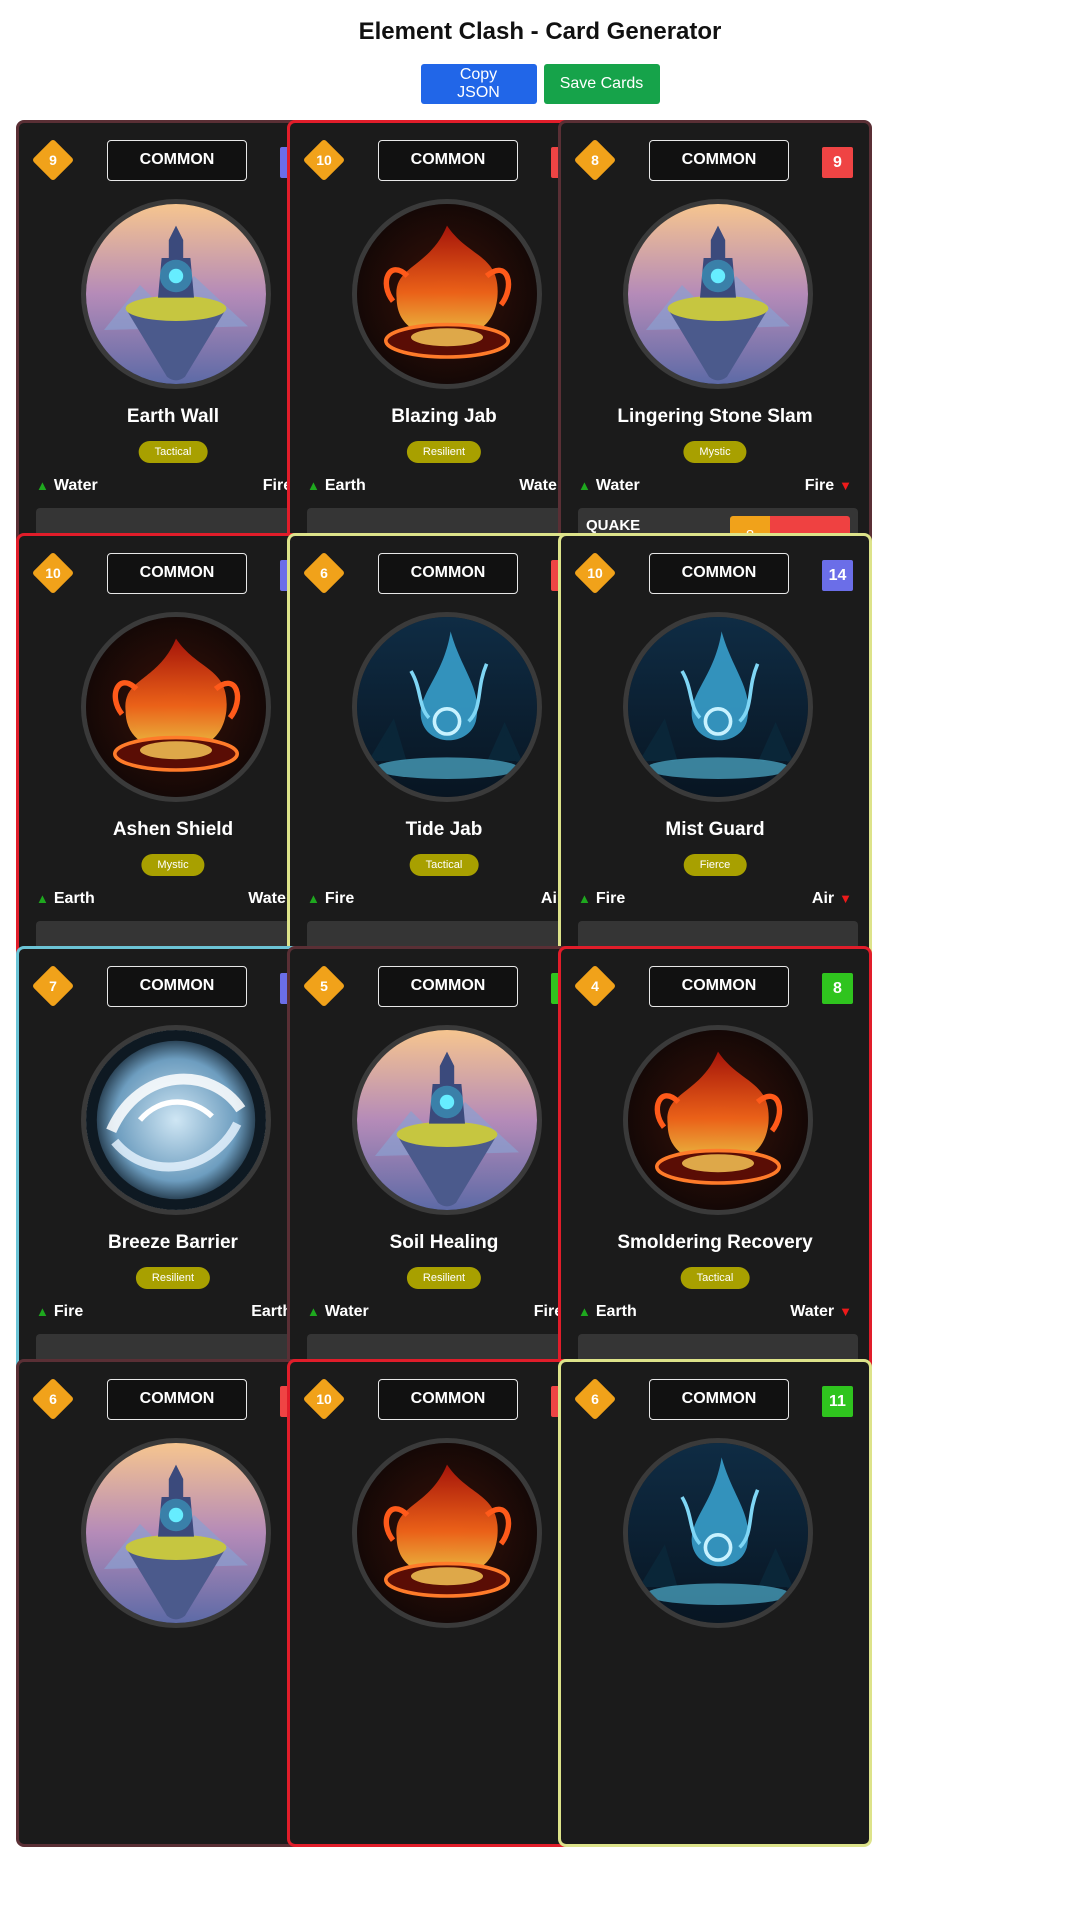  I want to click on card-name: Mist Guard, so click(715, 829).